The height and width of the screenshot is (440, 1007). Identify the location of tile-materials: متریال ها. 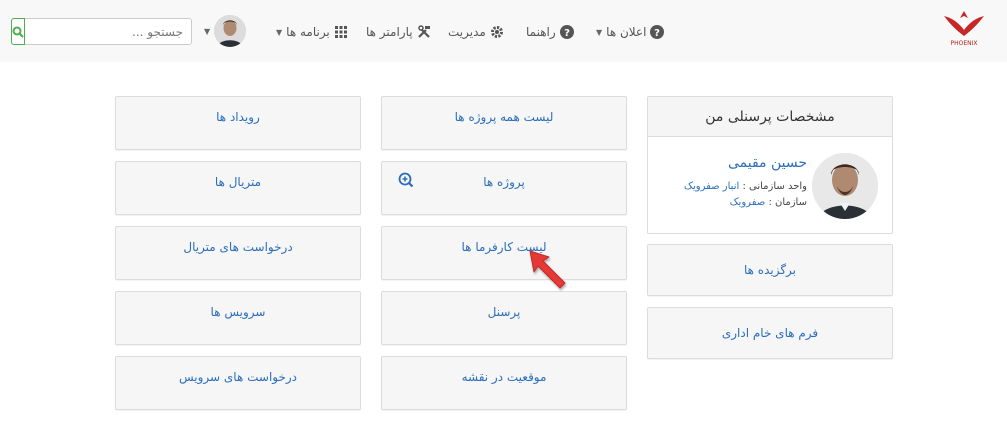
(238, 188).